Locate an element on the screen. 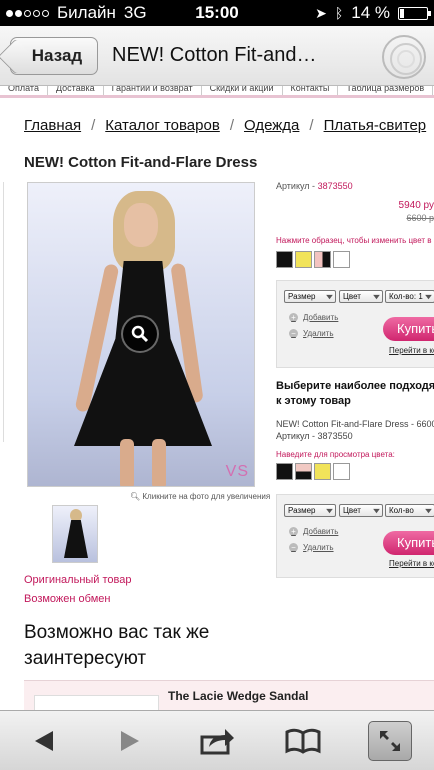  back-arrow-icon is located at coordinates (44, 741).